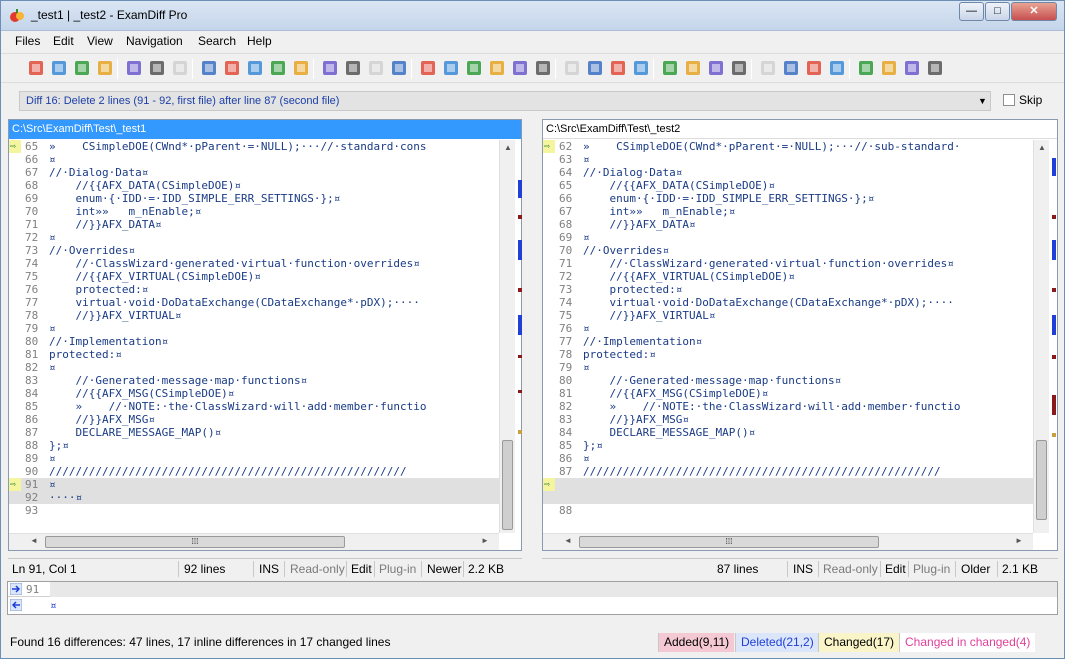 The height and width of the screenshot is (659, 1065). I want to click on prev-arrow-icon, so click(399, 68).